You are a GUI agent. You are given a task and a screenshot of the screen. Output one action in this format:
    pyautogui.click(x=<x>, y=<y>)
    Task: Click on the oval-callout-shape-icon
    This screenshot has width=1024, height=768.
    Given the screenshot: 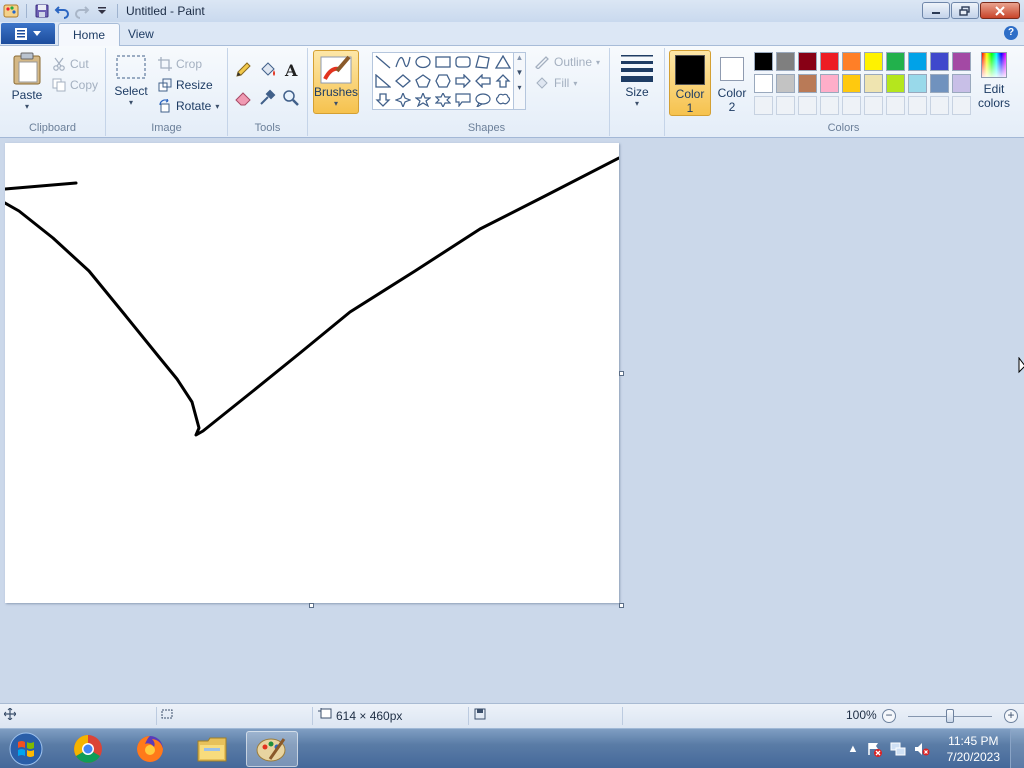 What is the action you would take?
    pyautogui.click(x=483, y=100)
    